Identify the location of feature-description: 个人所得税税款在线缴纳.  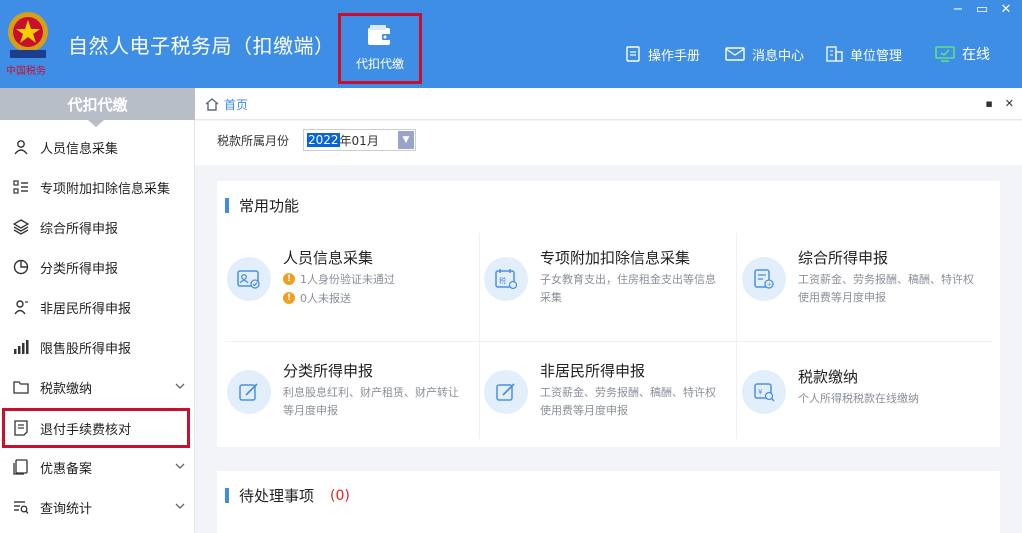
(858, 398).